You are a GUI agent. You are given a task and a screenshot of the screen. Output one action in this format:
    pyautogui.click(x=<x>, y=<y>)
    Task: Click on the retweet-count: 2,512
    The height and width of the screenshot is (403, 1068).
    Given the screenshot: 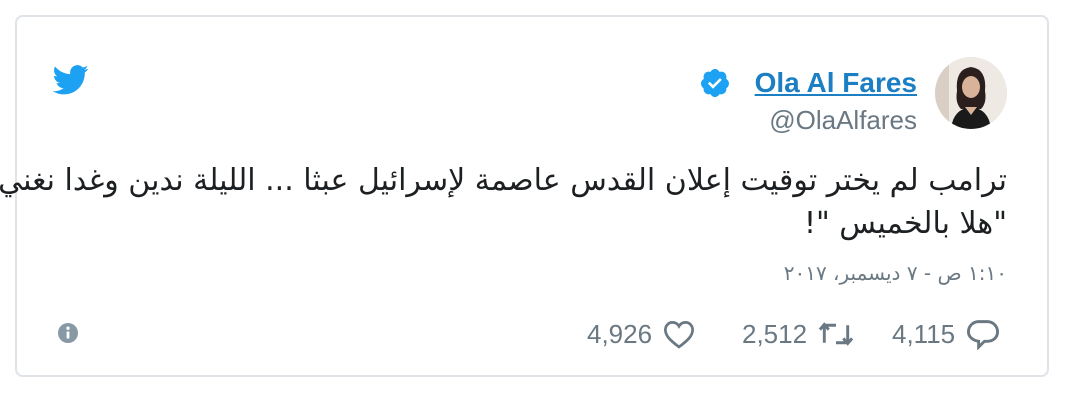 What is the action you would take?
    pyautogui.click(x=775, y=333)
    